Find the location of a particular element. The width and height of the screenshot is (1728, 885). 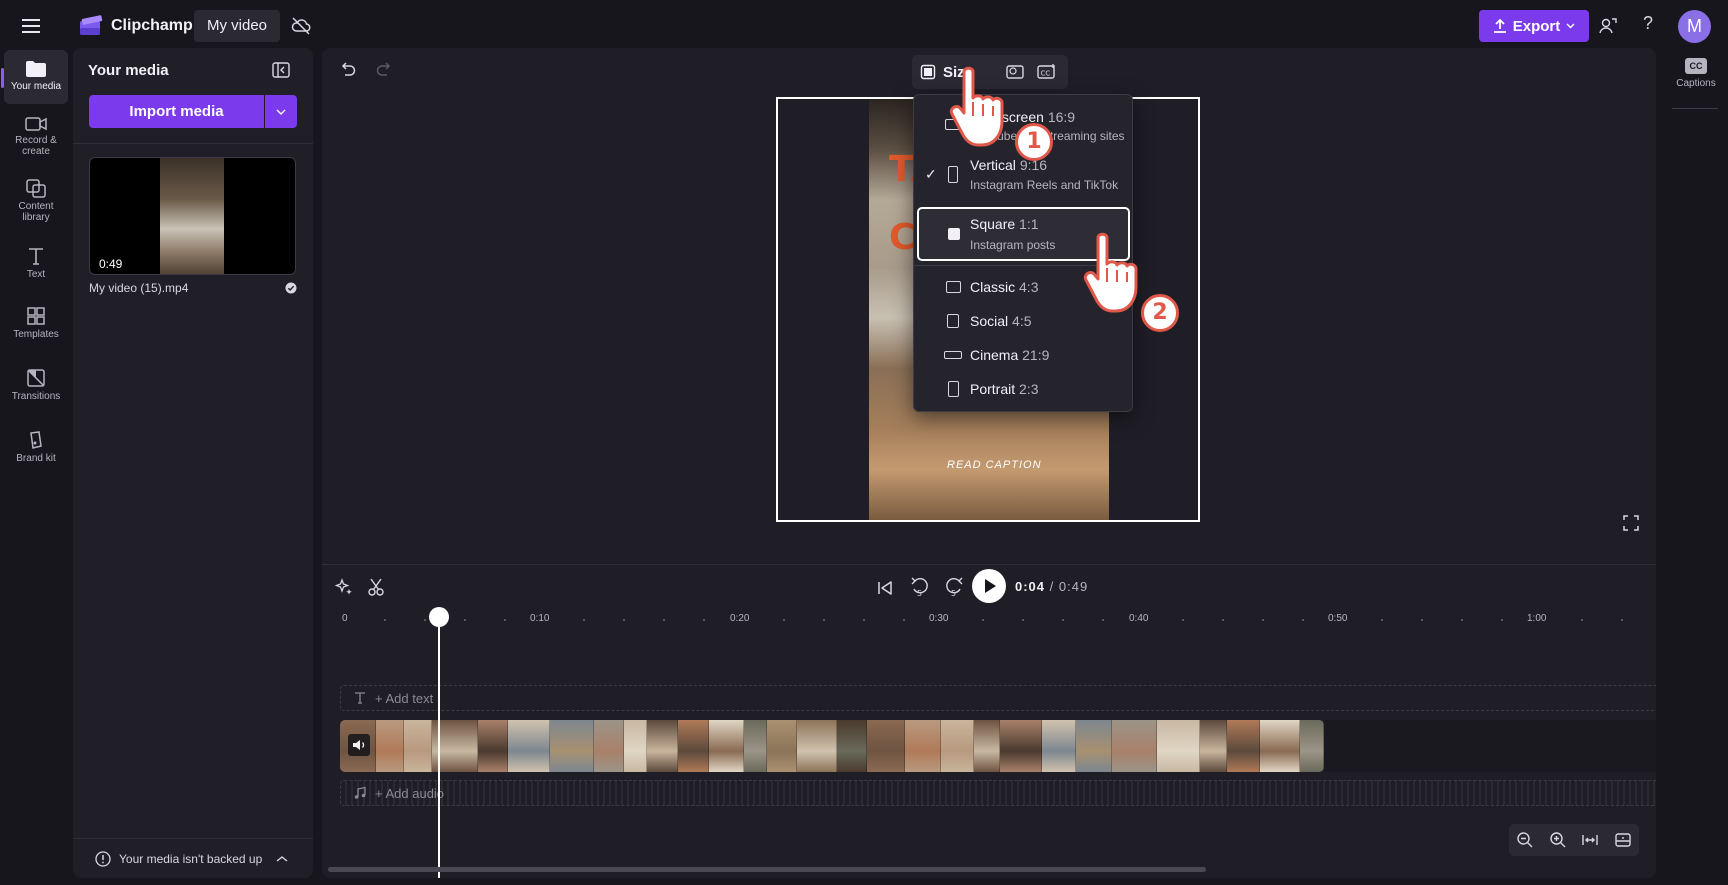

rail-label: Your media is located at coordinates (36, 86).